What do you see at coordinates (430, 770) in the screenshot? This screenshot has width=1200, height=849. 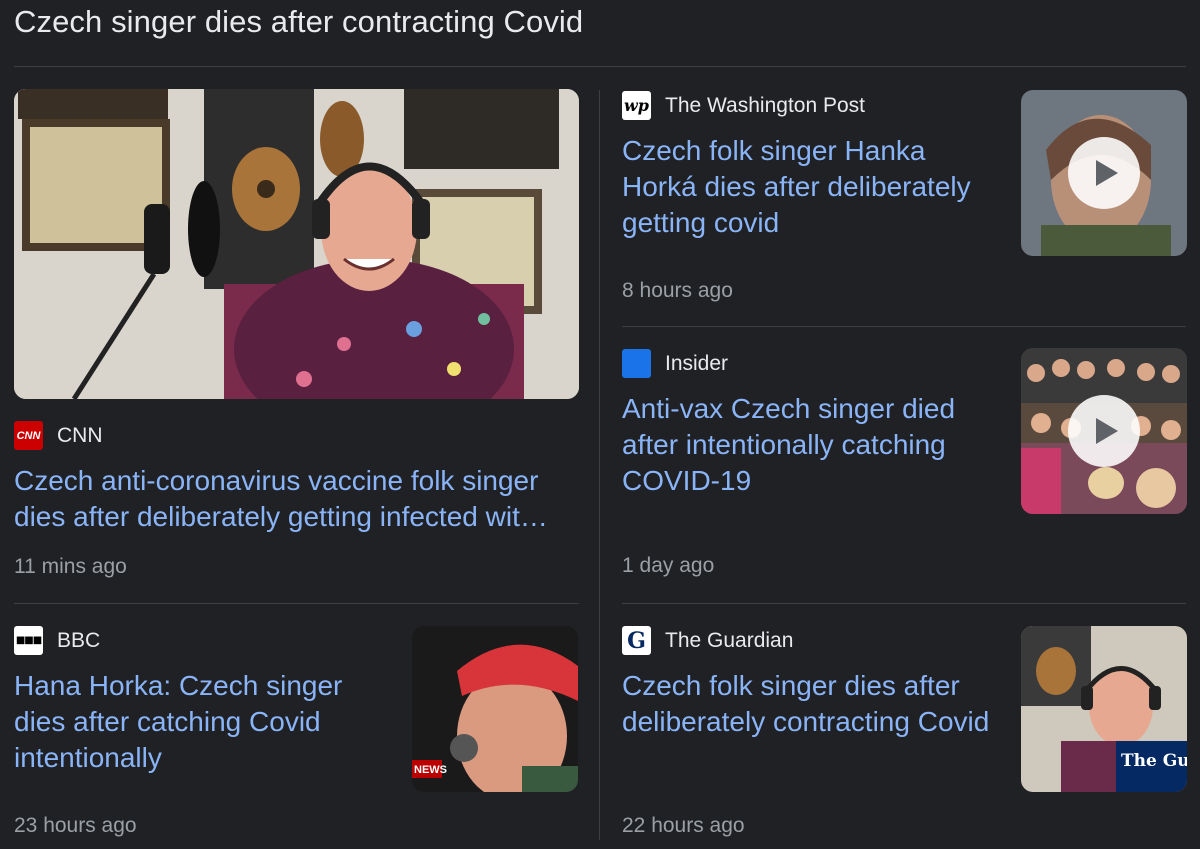 I see `news-watermark: NEWS` at bounding box center [430, 770].